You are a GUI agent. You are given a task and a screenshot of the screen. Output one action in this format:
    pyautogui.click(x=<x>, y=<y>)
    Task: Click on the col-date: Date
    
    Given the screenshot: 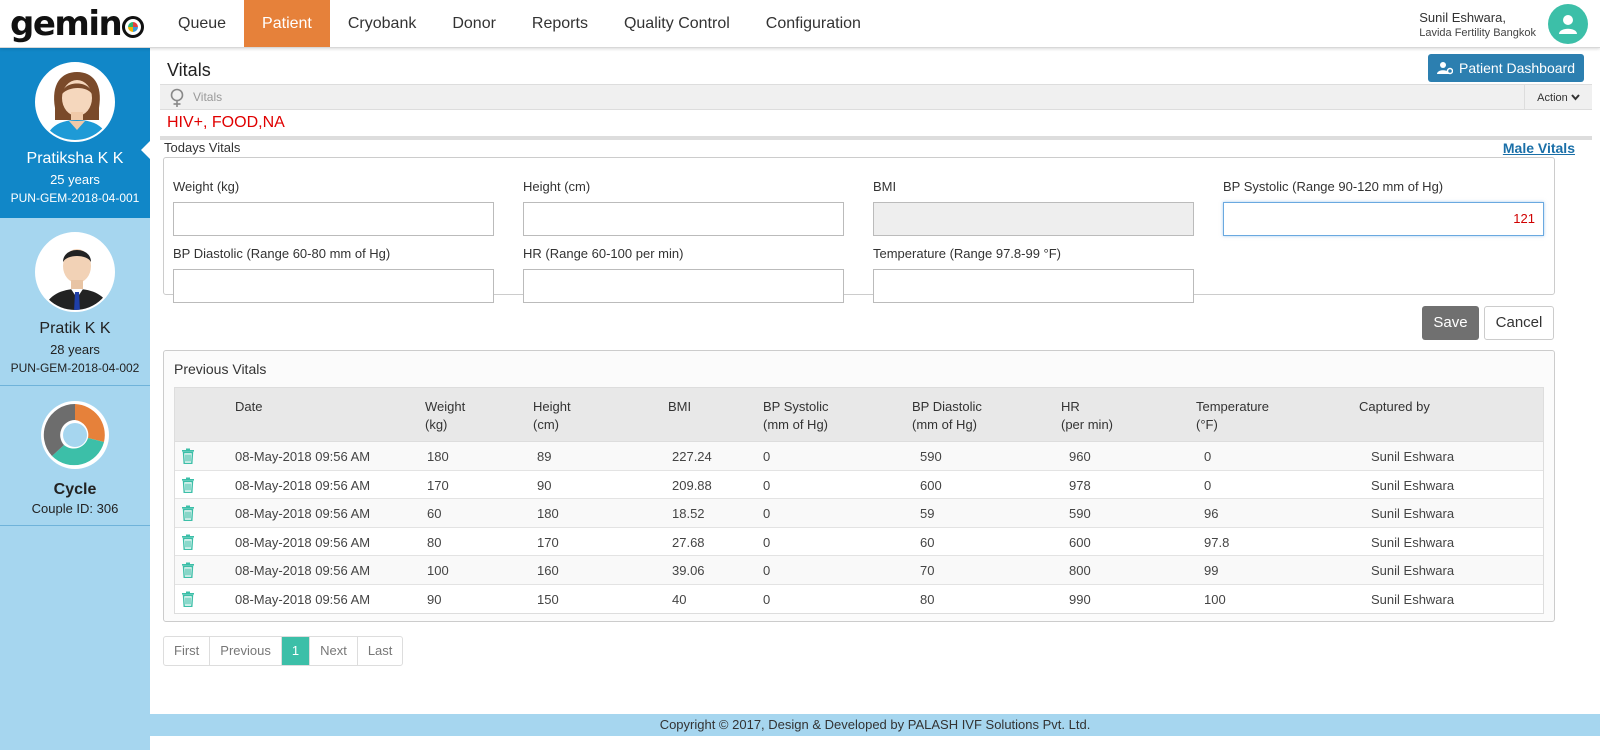 What is the action you would take?
    pyautogui.click(x=249, y=406)
    